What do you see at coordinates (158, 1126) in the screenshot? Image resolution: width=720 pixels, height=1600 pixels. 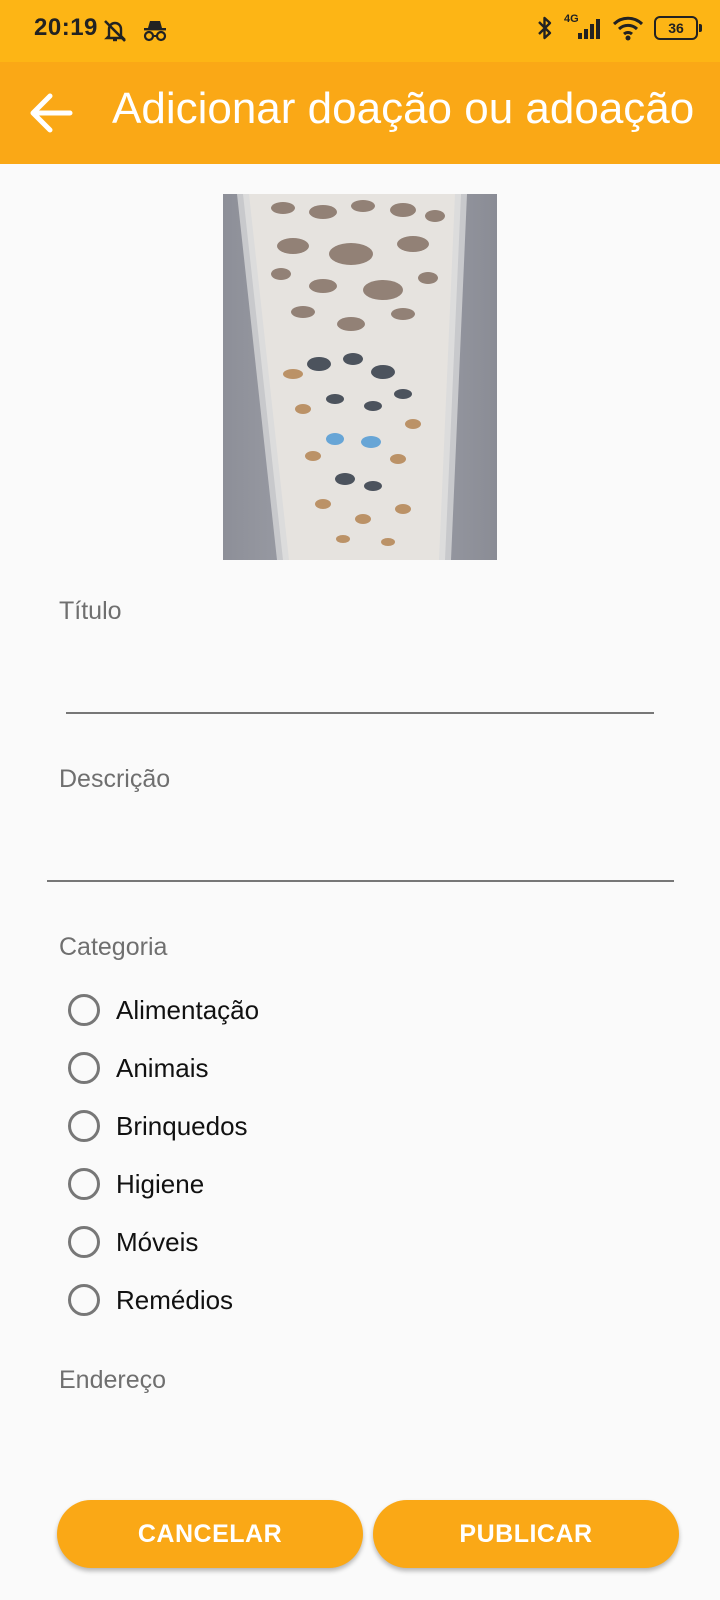 I see `category-option-brinquedos: Brinquedos` at bounding box center [158, 1126].